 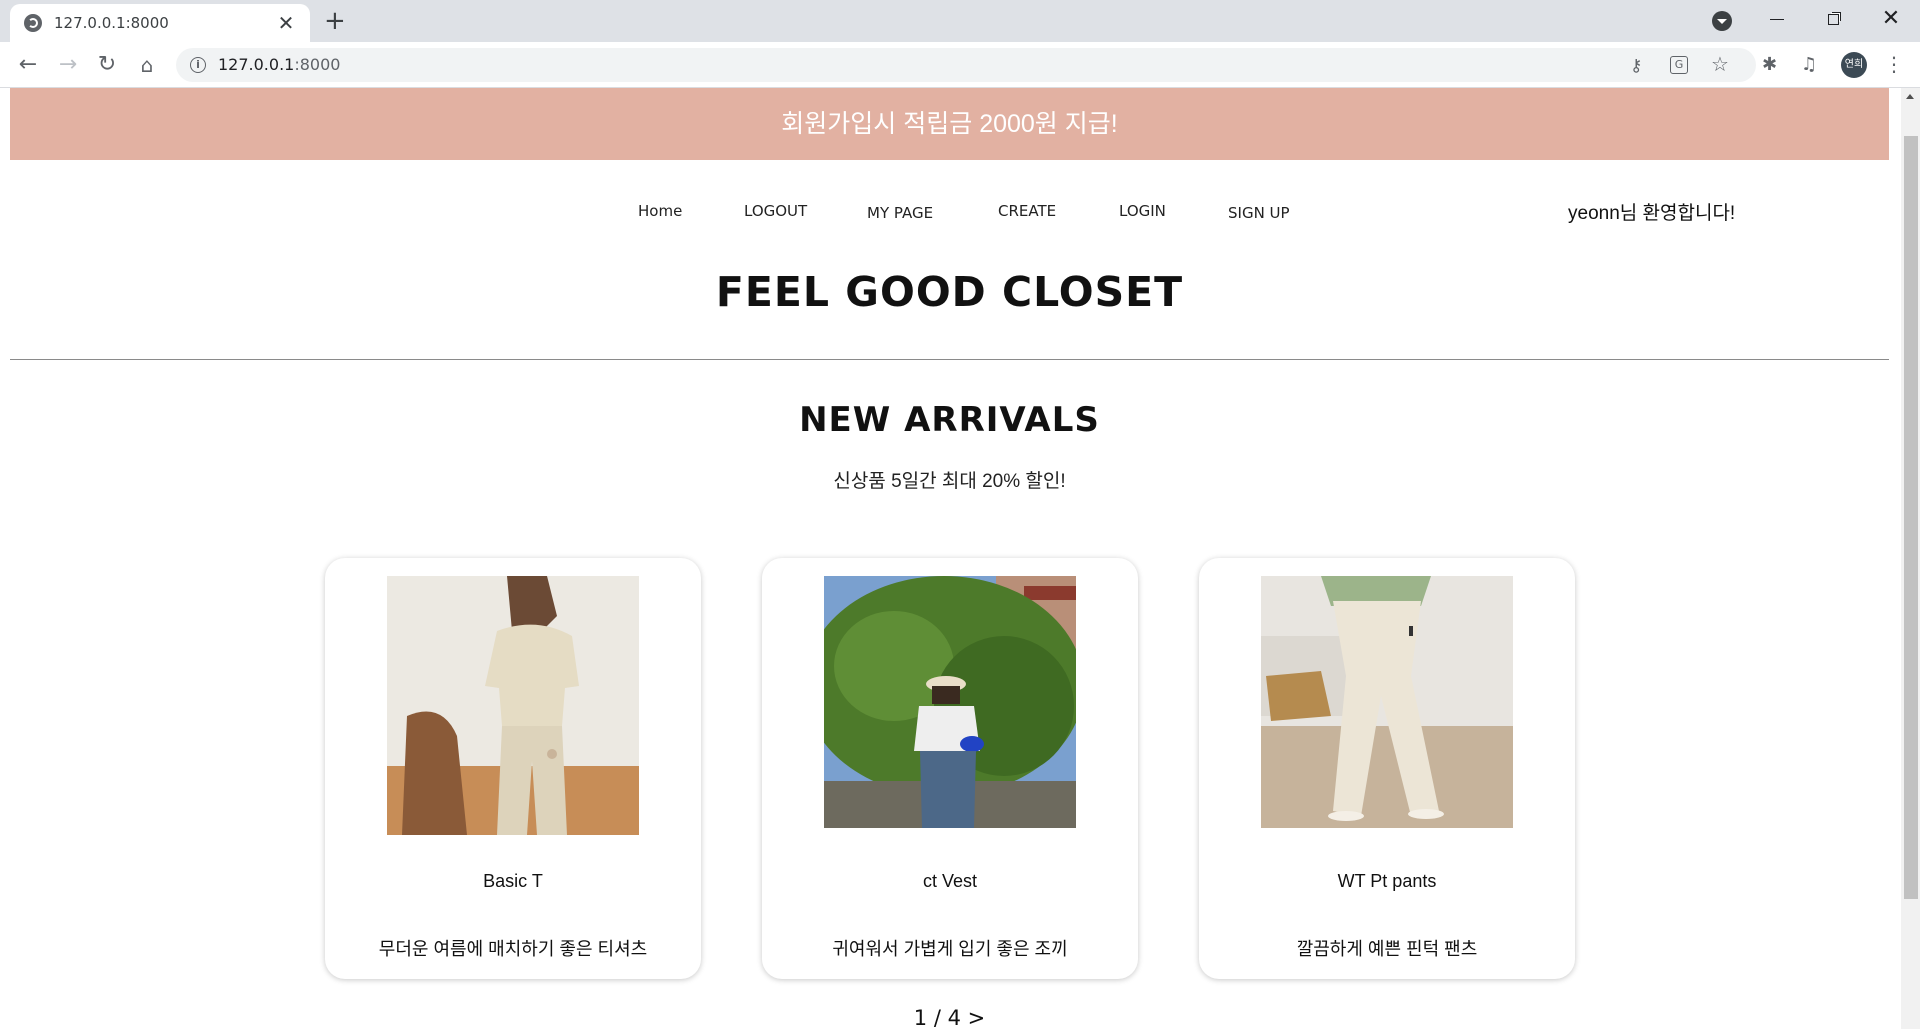 I want to click on url-text: 127.0.0.1:8000, so click(x=279, y=64).